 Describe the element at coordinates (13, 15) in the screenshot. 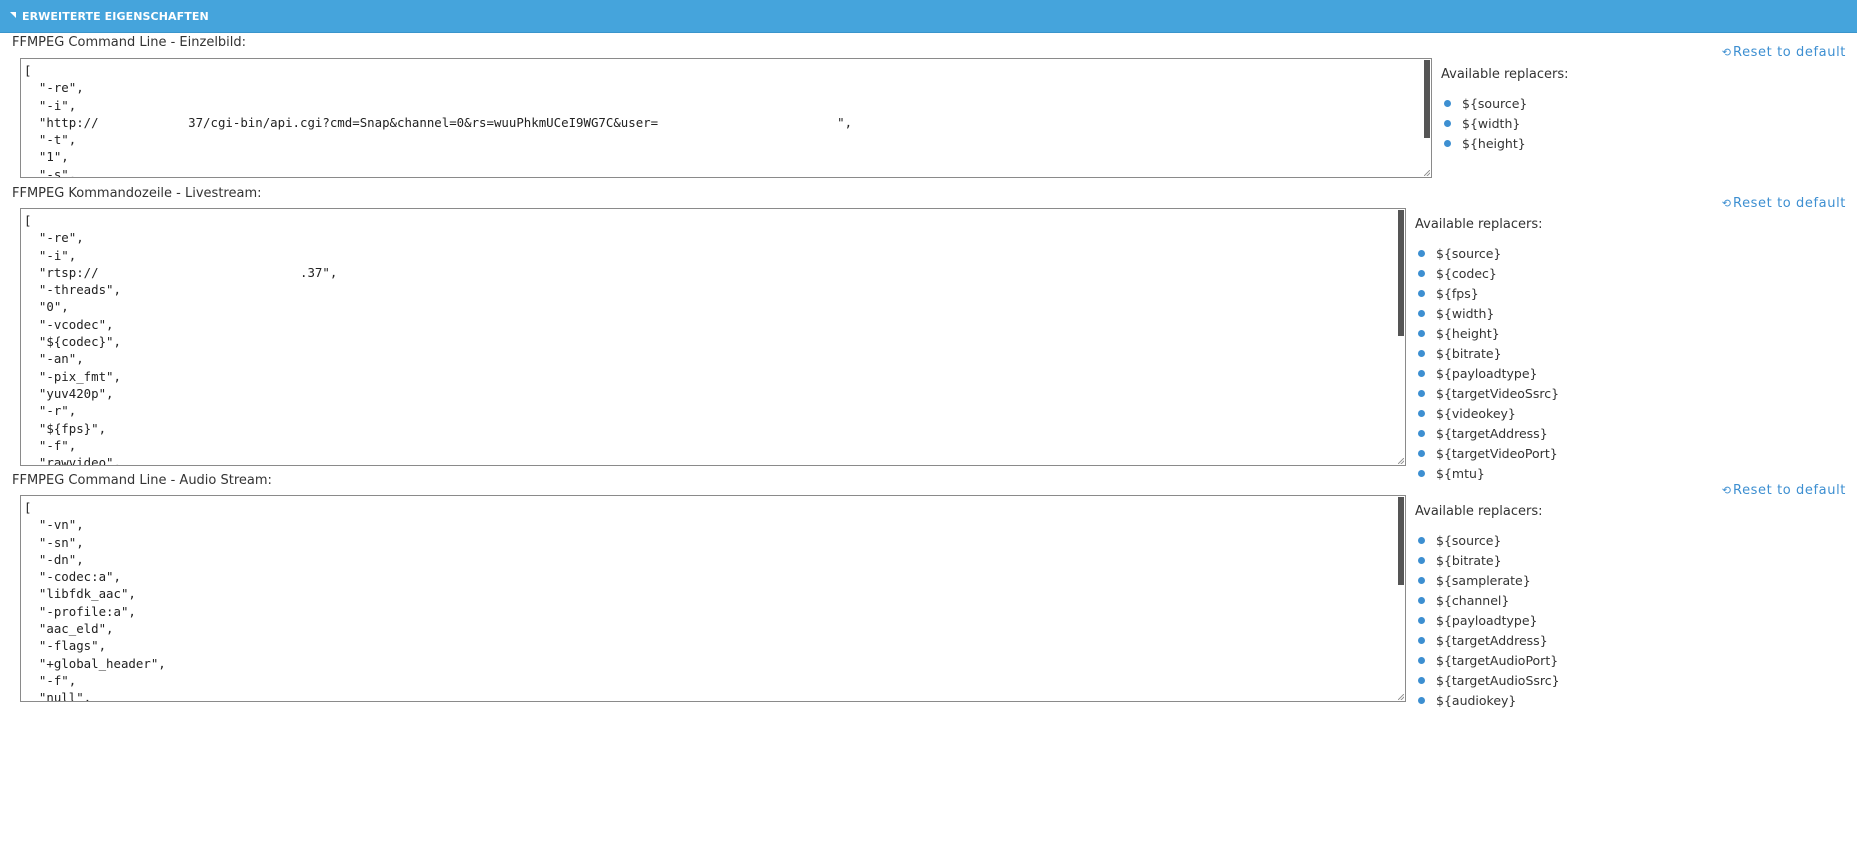

I see `collapse-caret-icon` at that location.